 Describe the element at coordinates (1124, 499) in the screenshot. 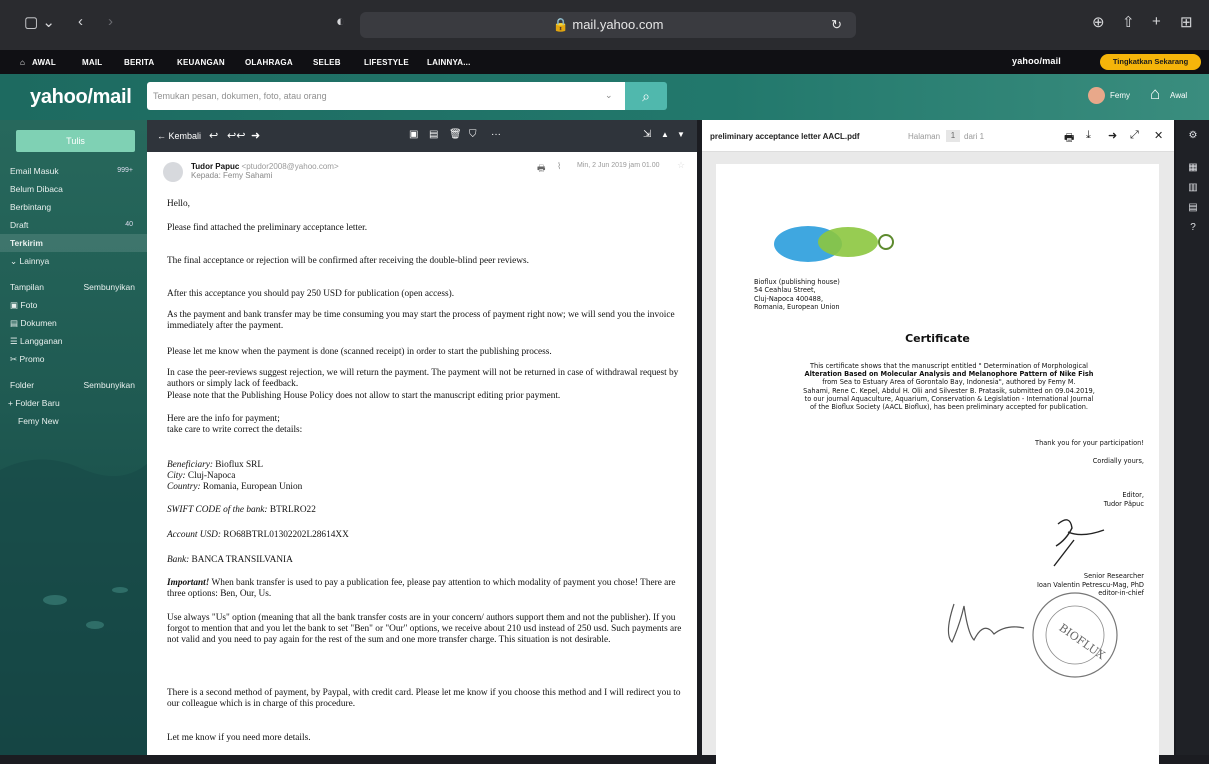

I see `editor-block: Editor, Tudor Păpuc` at that location.